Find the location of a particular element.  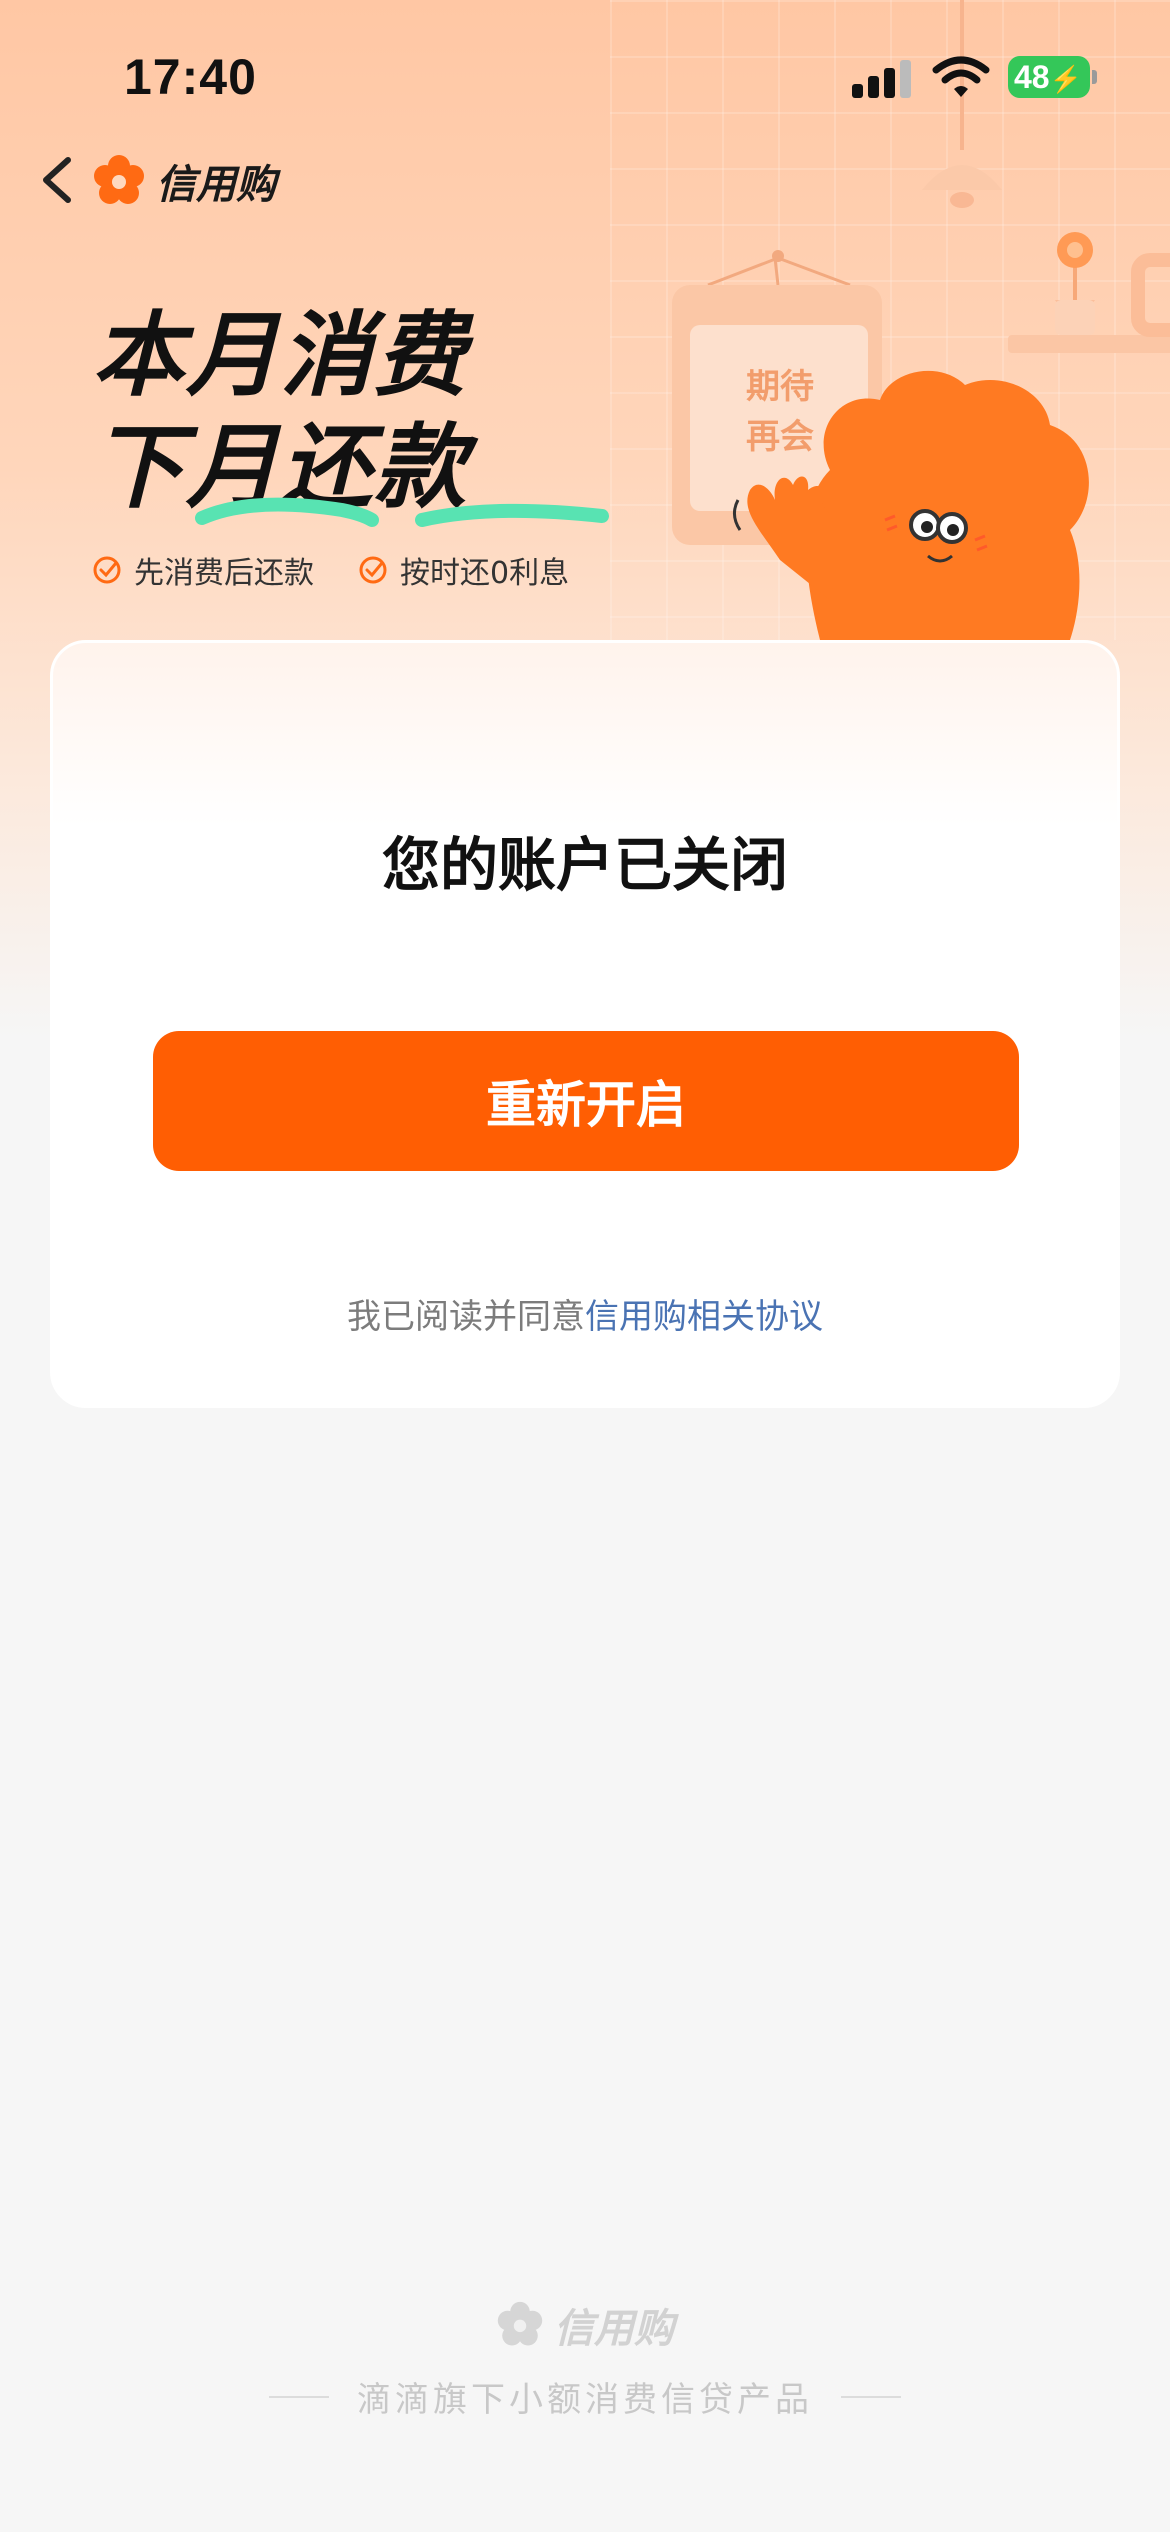

footer-brand: 信用购 is located at coordinates (585, 2325).